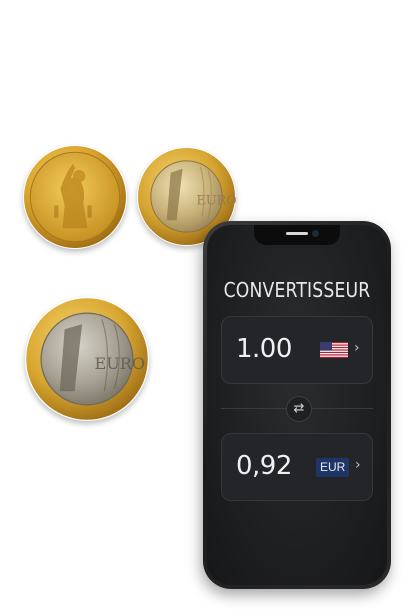 Image resolution: width=408 pixels, height=612 pixels. I want to click on app-title: CONVERTISSEUR, so click(297, 290).